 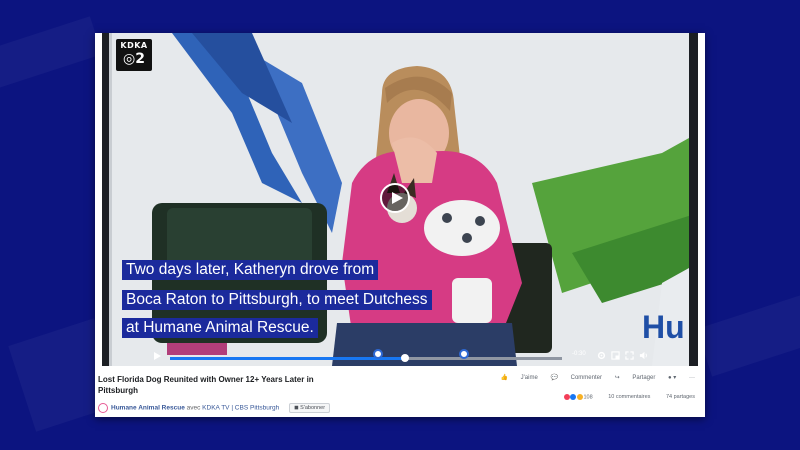 I want to click on volume-icon, so click(x=643, y=355).